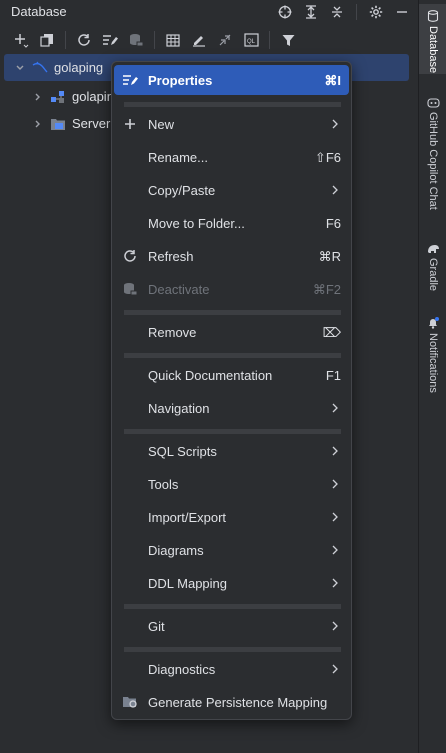 Image resolution: width=446 pixels, height=753 pixels. What do you see at coordinates (199, 40) in the screenshot?
I see `edit-icon` at bounding box center [199, 40].